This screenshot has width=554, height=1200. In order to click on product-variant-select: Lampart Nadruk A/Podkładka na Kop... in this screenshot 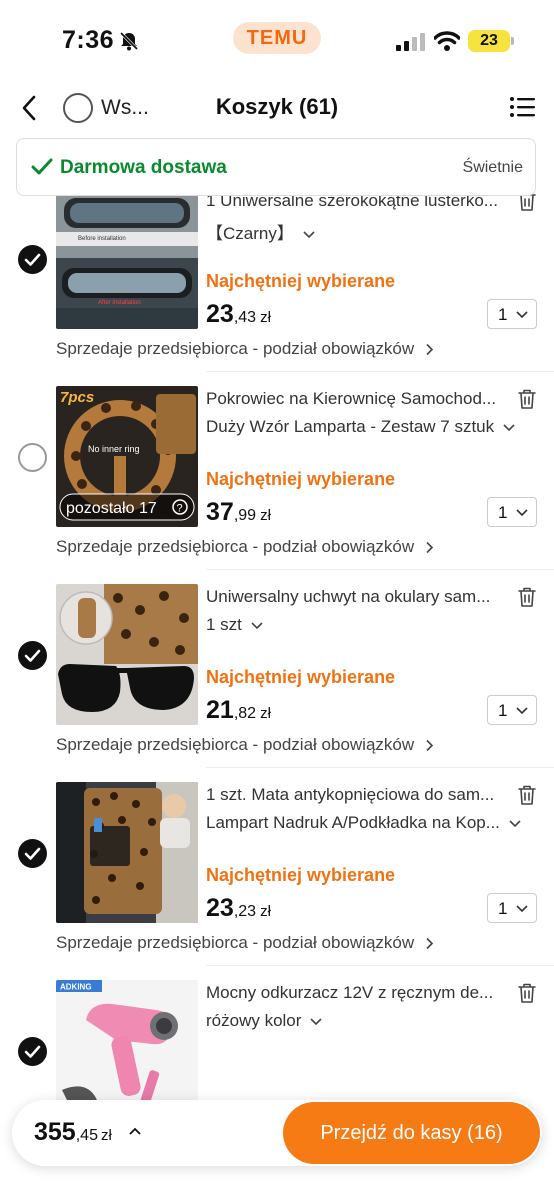, I will do `click(364, 823)`.